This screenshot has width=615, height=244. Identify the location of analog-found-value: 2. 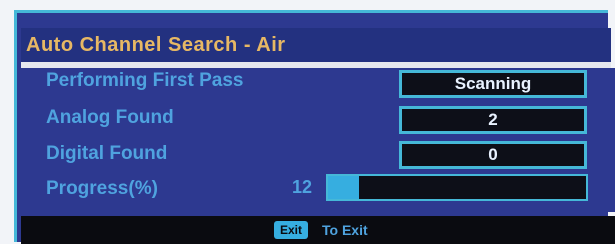
(493, 120).